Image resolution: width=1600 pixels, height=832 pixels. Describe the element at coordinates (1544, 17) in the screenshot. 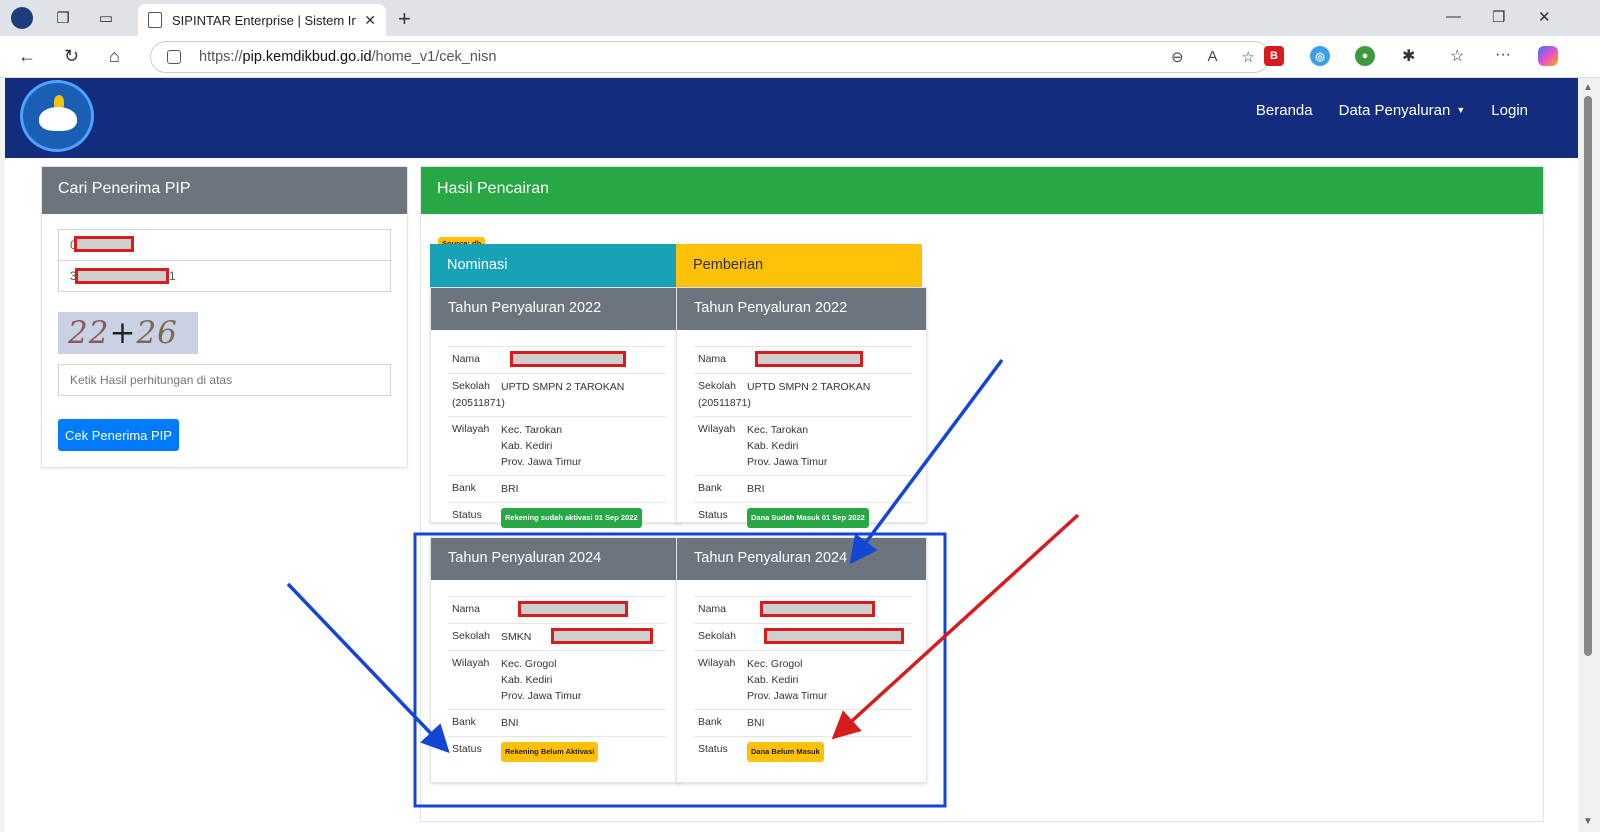

I see `close-window-icon: ✕` at that location.